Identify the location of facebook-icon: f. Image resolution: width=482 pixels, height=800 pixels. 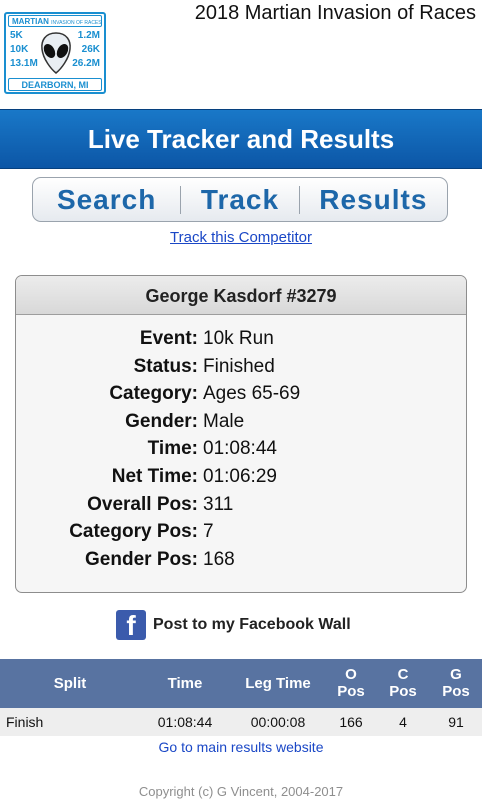
(131, 625).